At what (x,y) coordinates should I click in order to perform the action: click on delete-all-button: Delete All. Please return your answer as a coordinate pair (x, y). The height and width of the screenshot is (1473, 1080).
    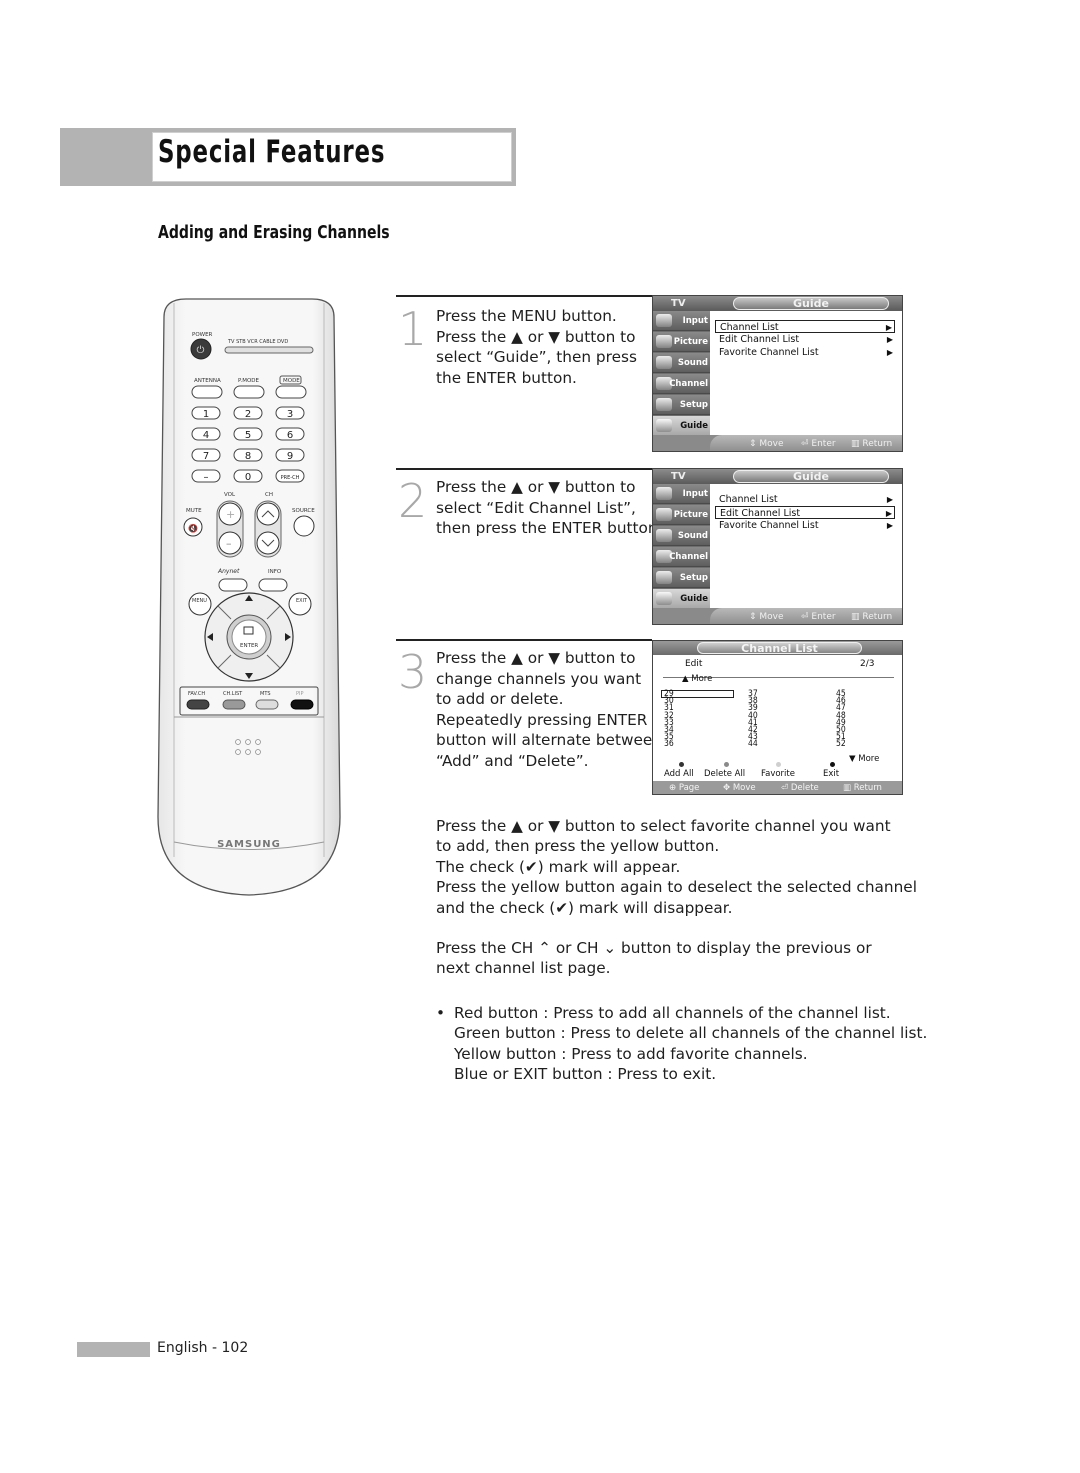
    Looking at the image, I should click on (724, 774).